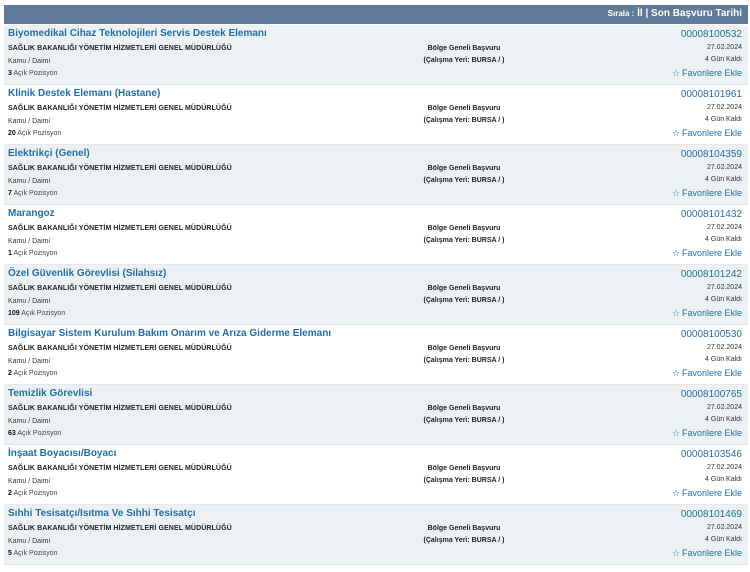 The image size is (750, 572). What do you see at coordinates (707, 214) in the screenshot?
I see `listing-code-link: 00008101432` at bounding box center [707, 214].